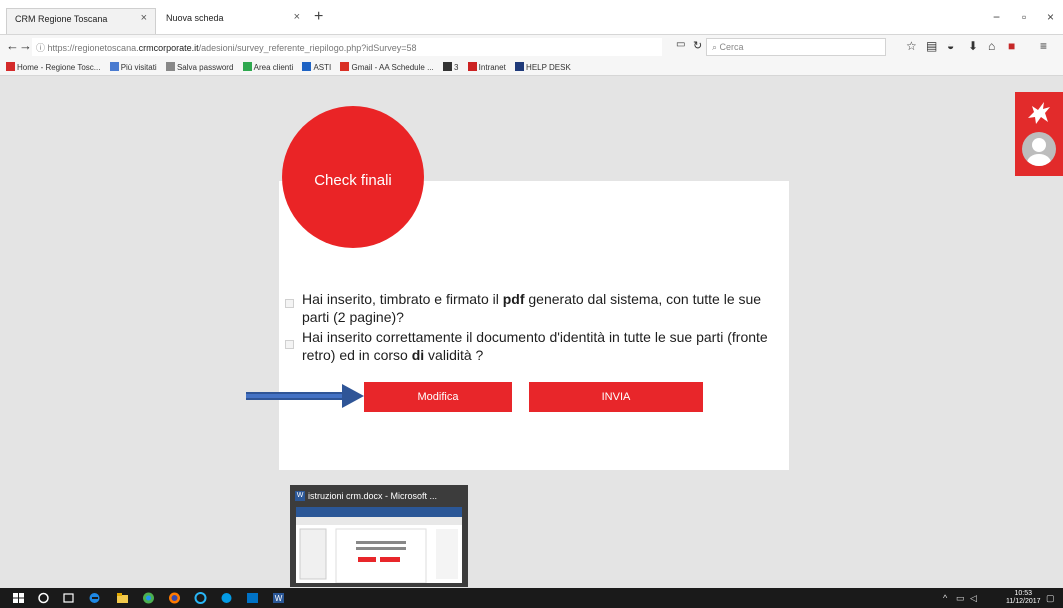 The image size is (1063, 608). Describe the element at coordinates (345, 66) in the screenshot. I see `gmail-icon` at that location.